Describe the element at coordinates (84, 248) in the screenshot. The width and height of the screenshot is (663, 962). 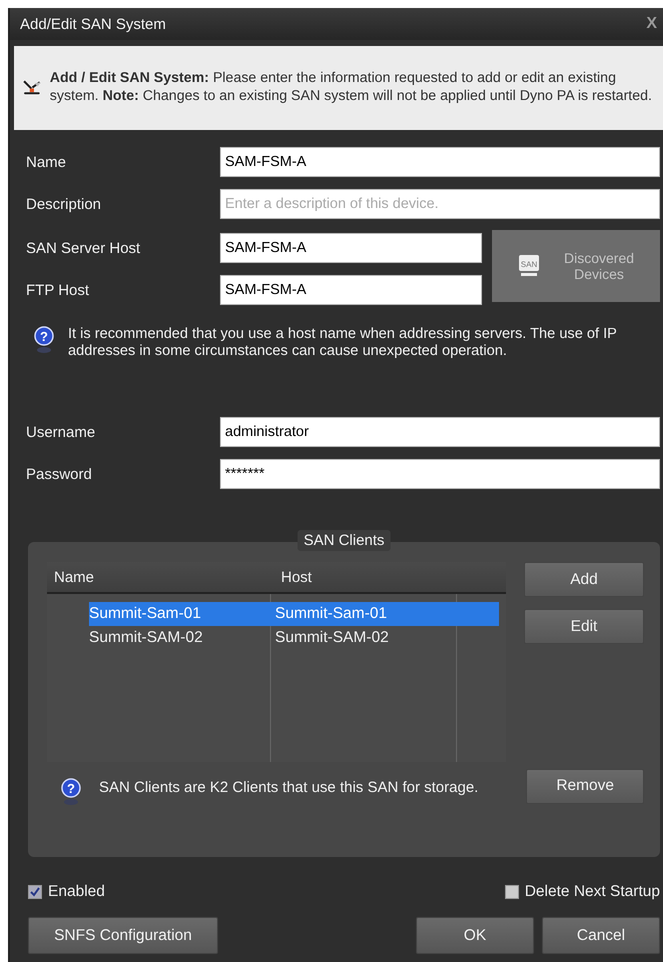
I see `field-label: SAN Server Host` at that location.